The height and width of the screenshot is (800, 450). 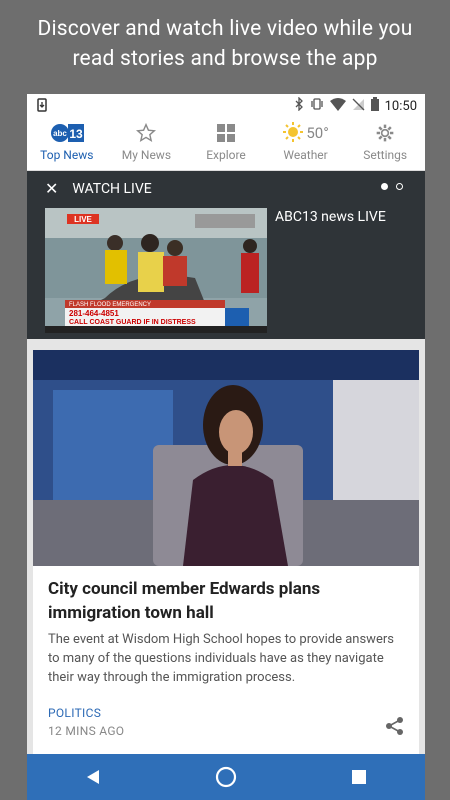 I want to click on close-icon: ✕, so click(x=51, y=188).